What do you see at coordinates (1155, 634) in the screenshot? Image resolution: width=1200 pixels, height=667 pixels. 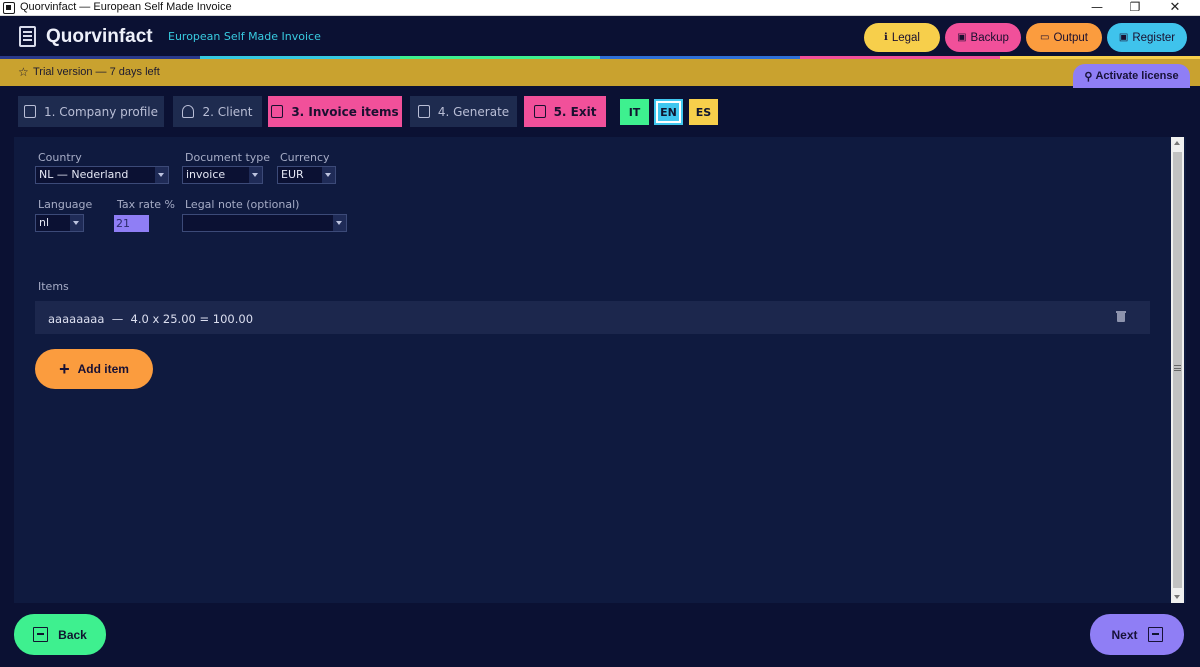 I see `next-icon` at bounding box center [1155, 634].